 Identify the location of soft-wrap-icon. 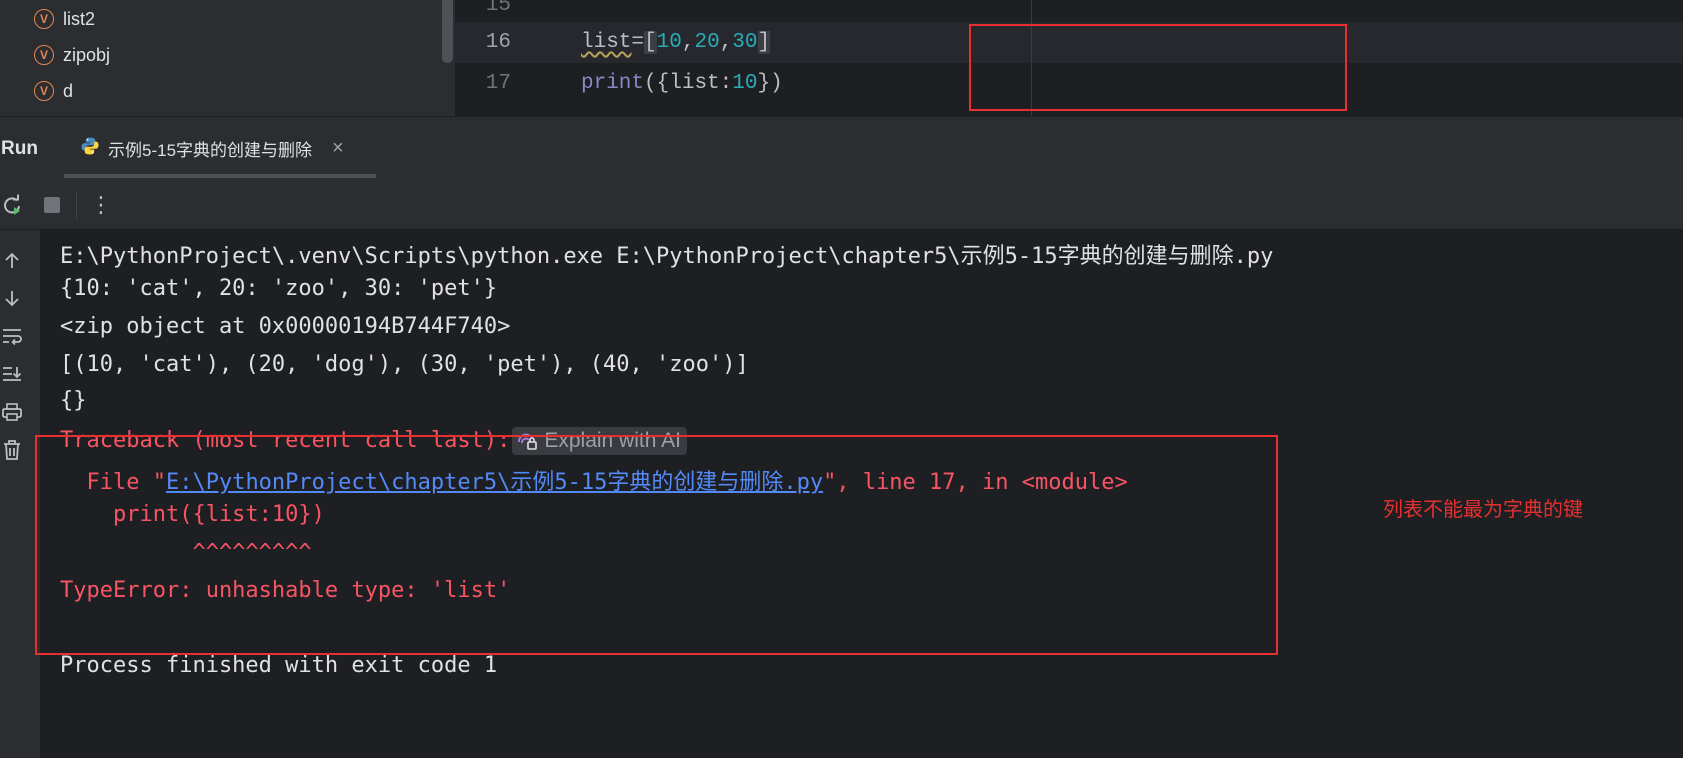
(12, 336).